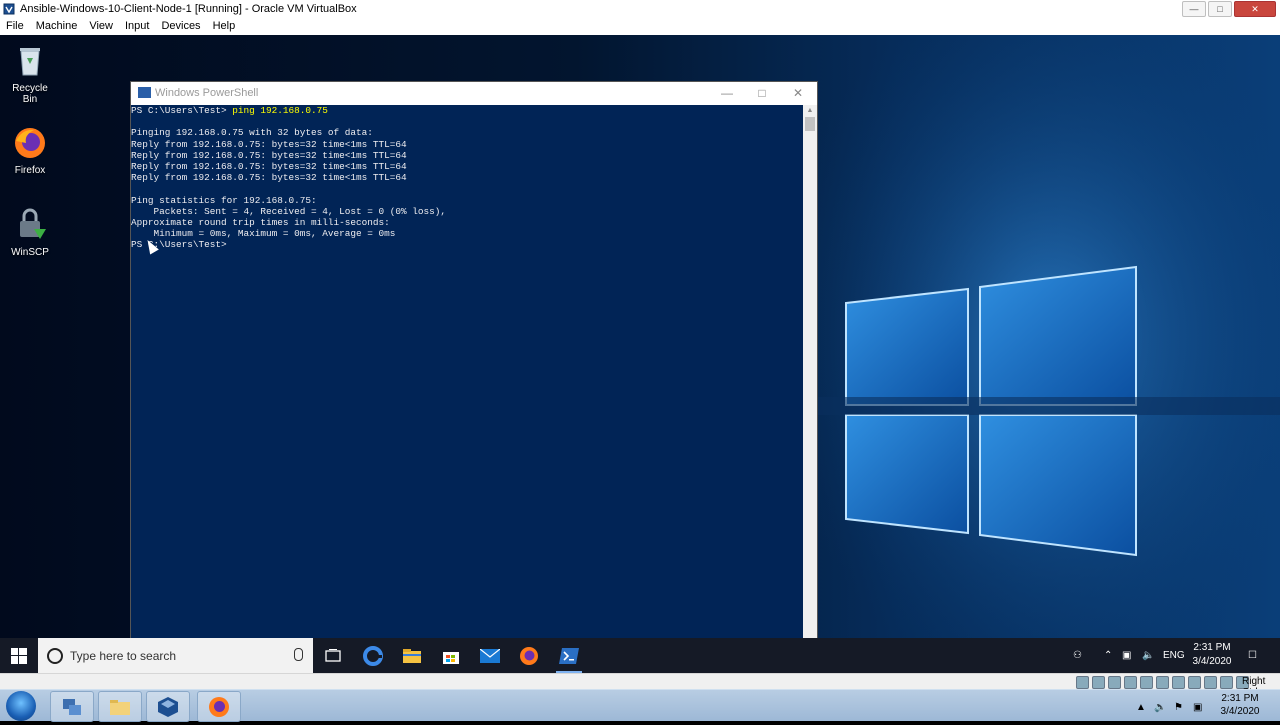 This screenshot has height=725, width=1280. Describe the element at coordinates (1240, 698) in the screenshot. I see `host-clock-time: 2:31 PM` at that location.